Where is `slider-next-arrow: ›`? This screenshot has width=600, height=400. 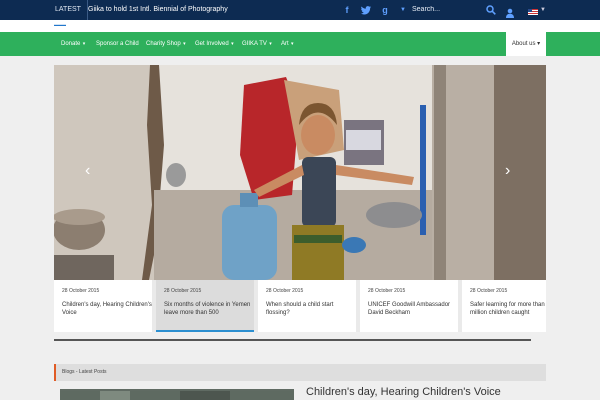
slider-next-arrow: › is located at coordinates (507, 171).